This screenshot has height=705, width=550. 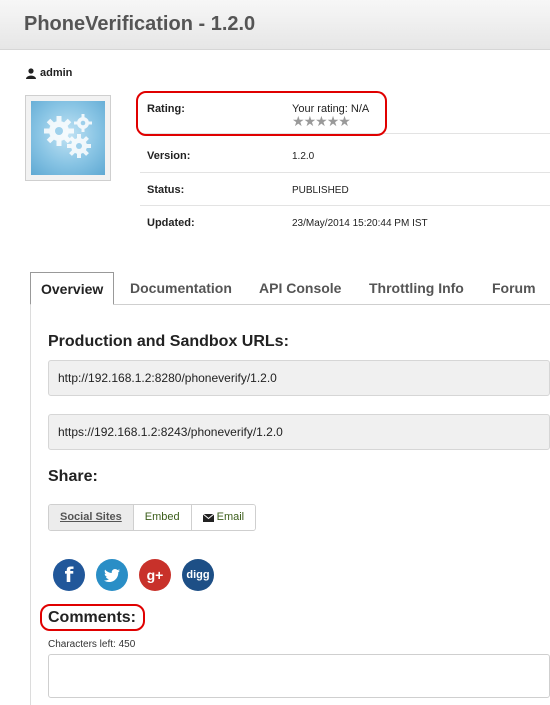 I want to click on facebook-icon: f, so click(x=69, y=575).